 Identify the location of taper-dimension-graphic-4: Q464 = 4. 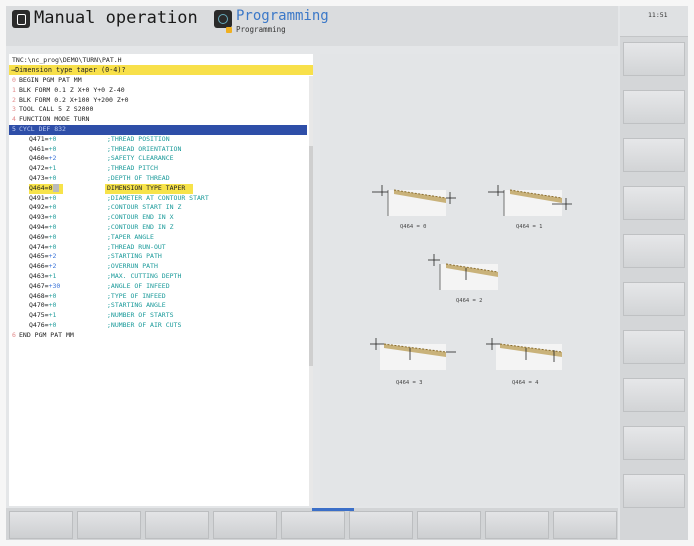
(529, 359).